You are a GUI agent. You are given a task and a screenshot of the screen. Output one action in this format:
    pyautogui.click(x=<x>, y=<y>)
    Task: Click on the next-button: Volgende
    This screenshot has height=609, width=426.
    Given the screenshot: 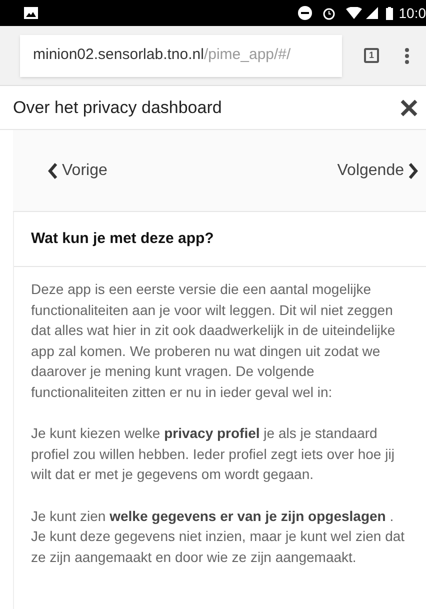 What is the action you would take?
    pyautogui.click(x=377, y=170)
    